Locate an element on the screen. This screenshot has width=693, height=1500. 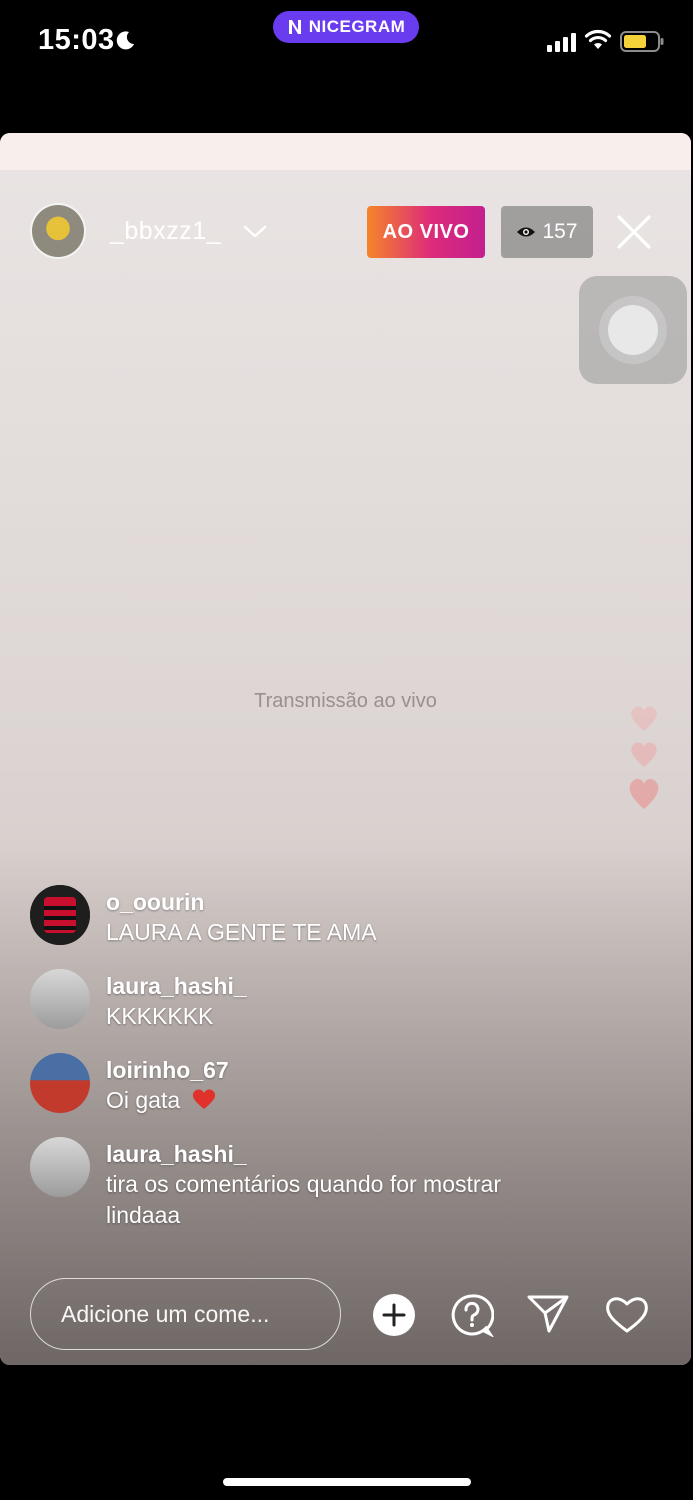
flamengo-avatar is located at coordinates (60, 915).